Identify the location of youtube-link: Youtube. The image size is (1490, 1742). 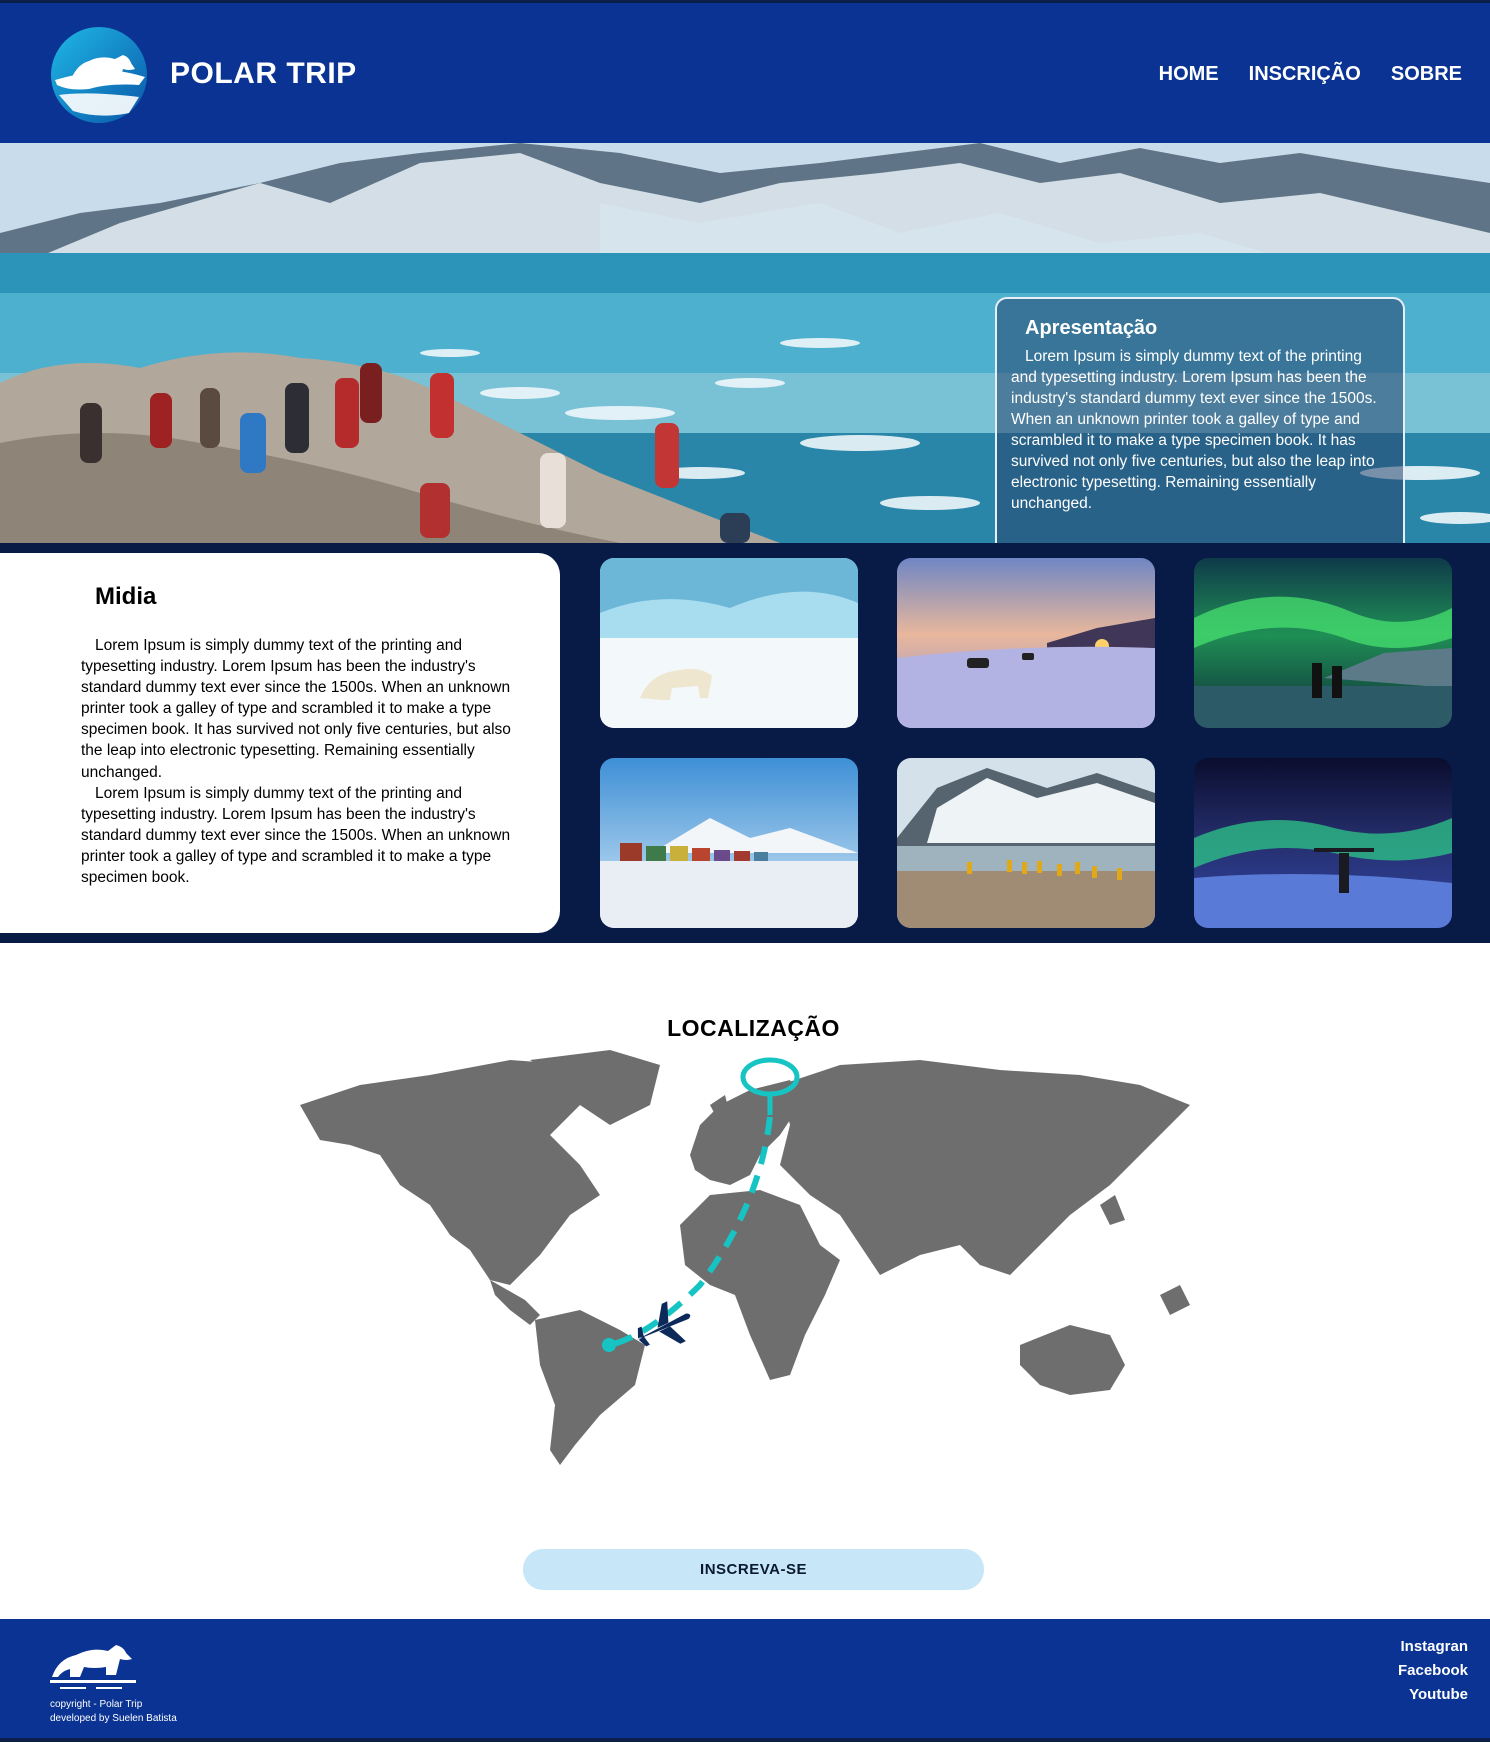
(1433, 1695).